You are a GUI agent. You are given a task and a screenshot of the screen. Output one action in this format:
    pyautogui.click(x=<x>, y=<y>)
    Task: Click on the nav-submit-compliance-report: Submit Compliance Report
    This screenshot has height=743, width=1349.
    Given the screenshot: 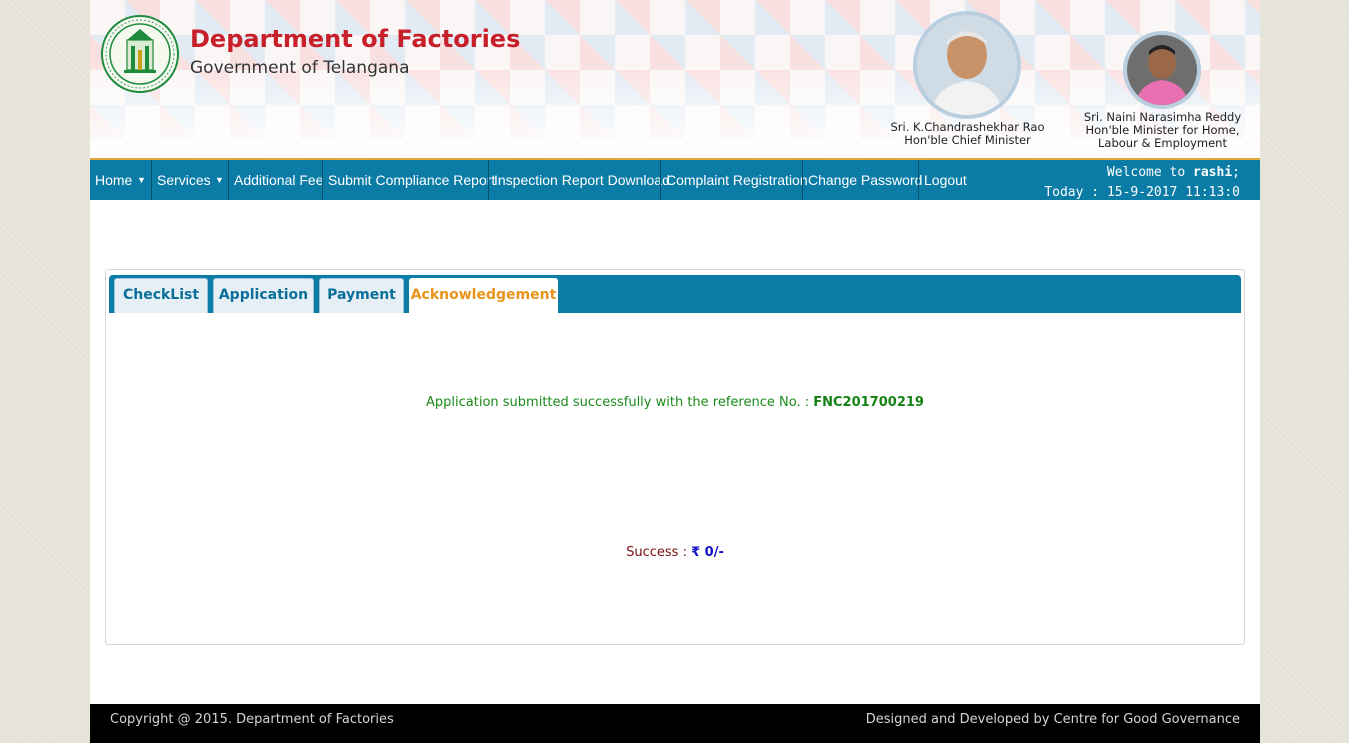 What is the action you would take?
    pyautogui.click(x=409, y=180)
    